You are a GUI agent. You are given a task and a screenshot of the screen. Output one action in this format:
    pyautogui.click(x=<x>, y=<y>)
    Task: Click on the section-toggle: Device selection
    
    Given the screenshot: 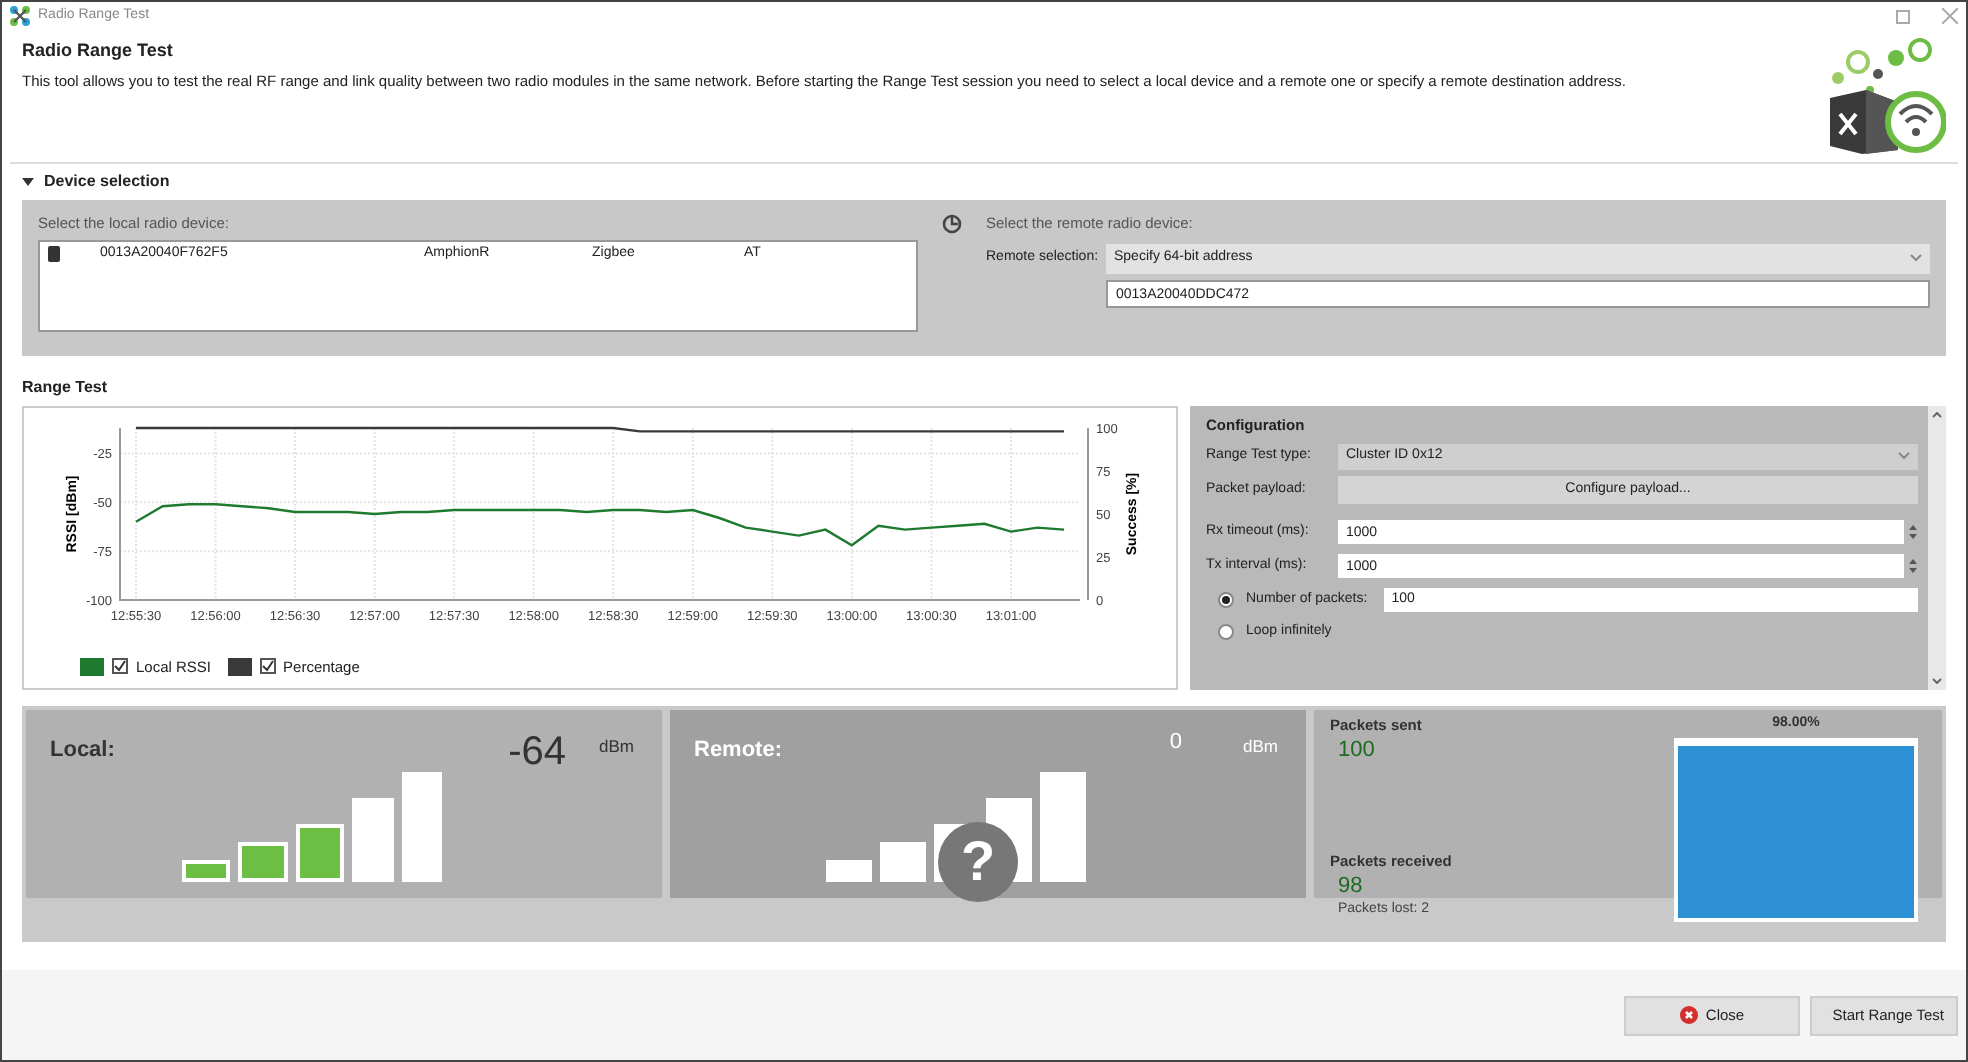 What is the action you would take?
    pyautogui.click(x=984, y=182)
    